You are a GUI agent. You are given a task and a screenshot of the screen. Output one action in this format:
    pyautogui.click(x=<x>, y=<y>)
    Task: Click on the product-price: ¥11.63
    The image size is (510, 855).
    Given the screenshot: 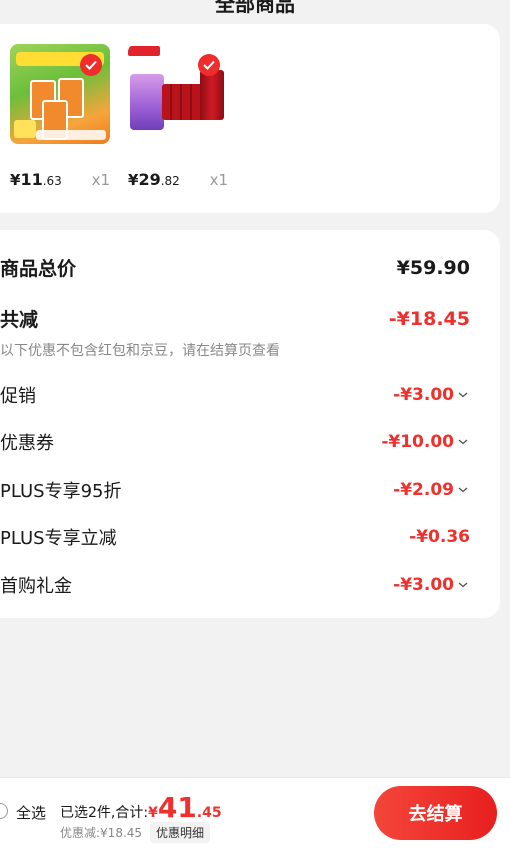 What is the action you would take?
    pyautogui.click(x=36, y=179)
    